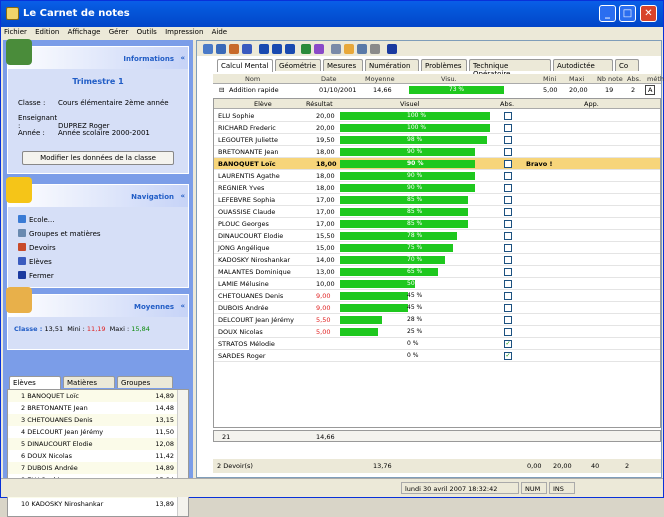 Image resolution: width=664 pixels, height=517 pixels. I want to click on table-row: BANOQUET Loïc 18,00 90 % Bravo !, so click(437, 164).